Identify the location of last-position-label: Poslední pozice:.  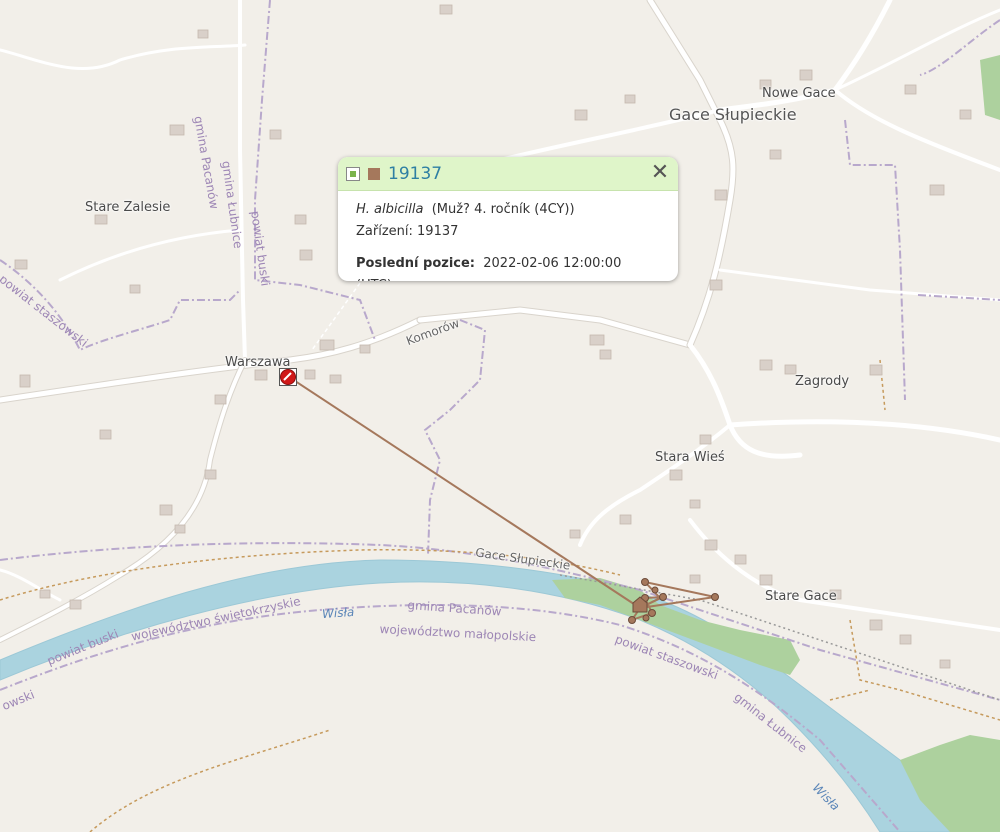
(415, 263).